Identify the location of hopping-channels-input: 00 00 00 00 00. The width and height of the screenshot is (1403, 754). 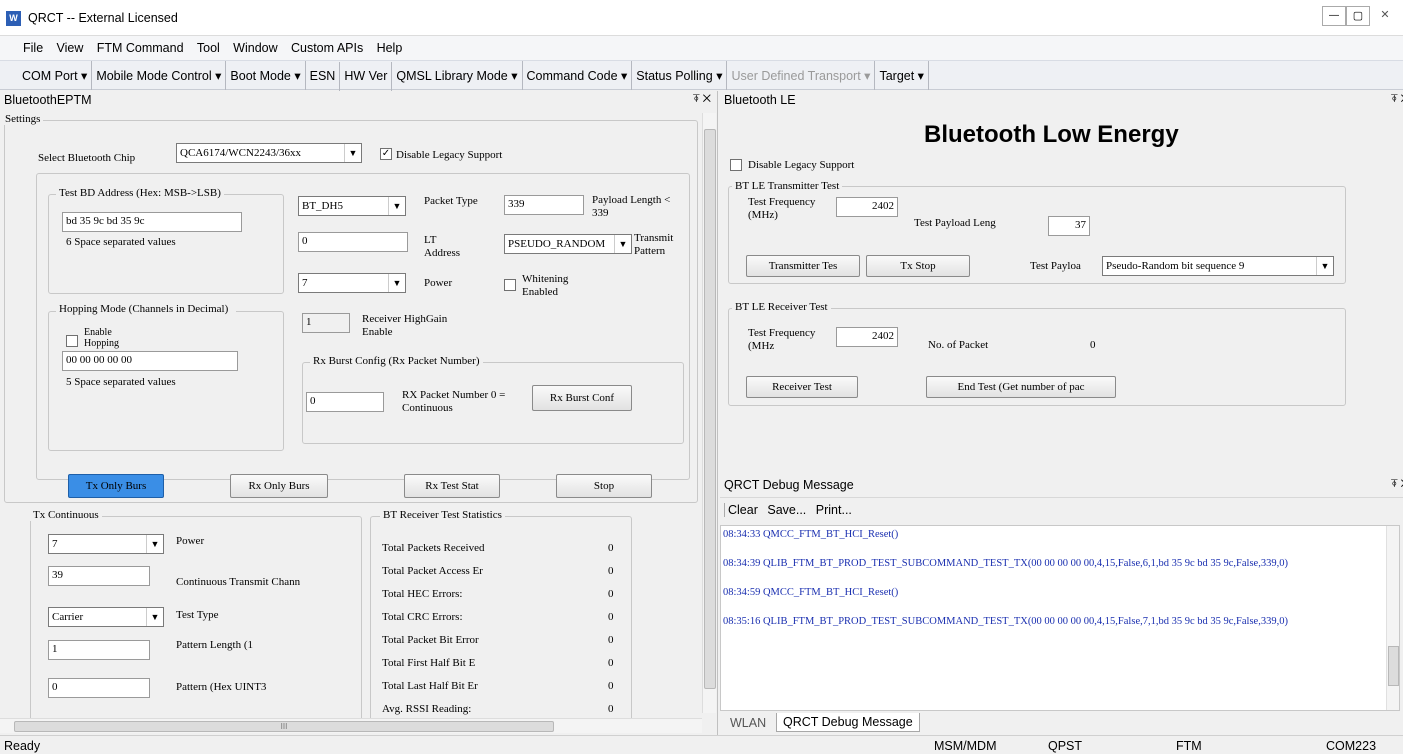
(150, 361).